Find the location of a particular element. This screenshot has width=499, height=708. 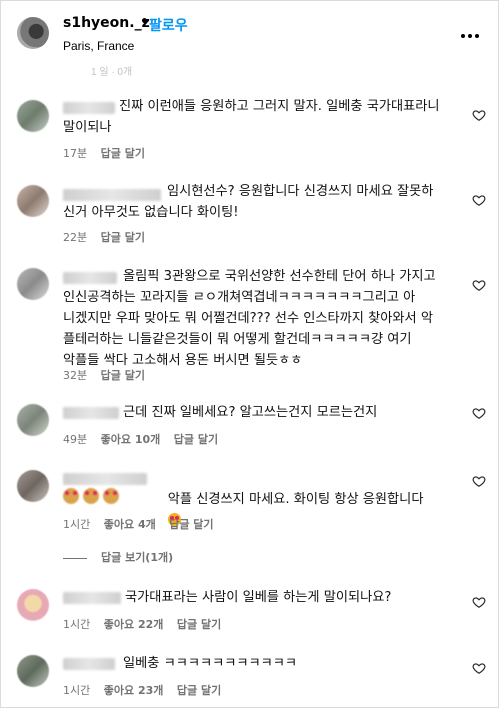

more-horizontal-icon is located at coordinates (472, 31).